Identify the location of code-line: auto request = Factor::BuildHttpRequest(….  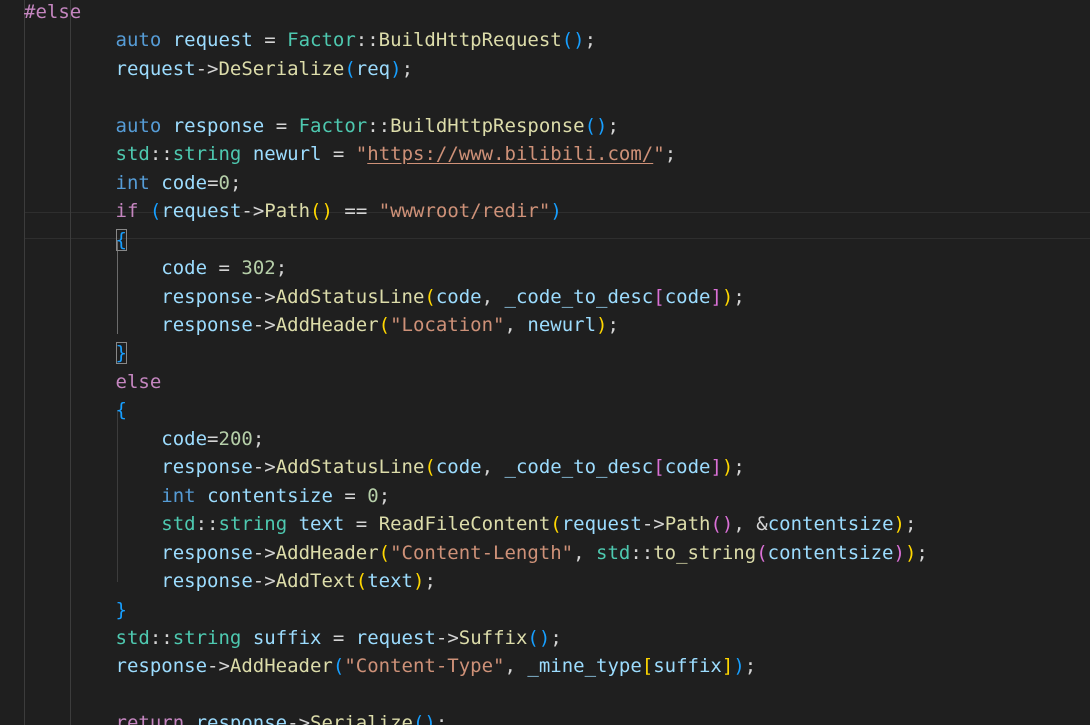
(476, 40).